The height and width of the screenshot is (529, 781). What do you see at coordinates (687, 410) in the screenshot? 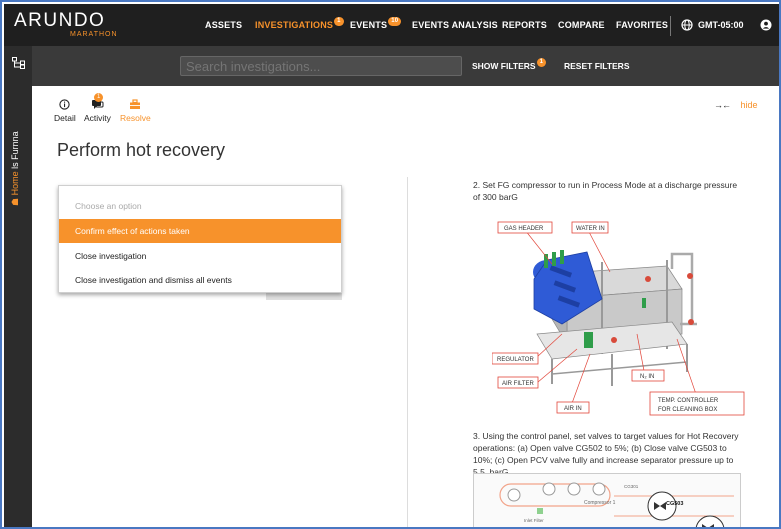
I see `label-temp-controller-line2: FOR CLEANING BOX` at bounding box center [687, 410].